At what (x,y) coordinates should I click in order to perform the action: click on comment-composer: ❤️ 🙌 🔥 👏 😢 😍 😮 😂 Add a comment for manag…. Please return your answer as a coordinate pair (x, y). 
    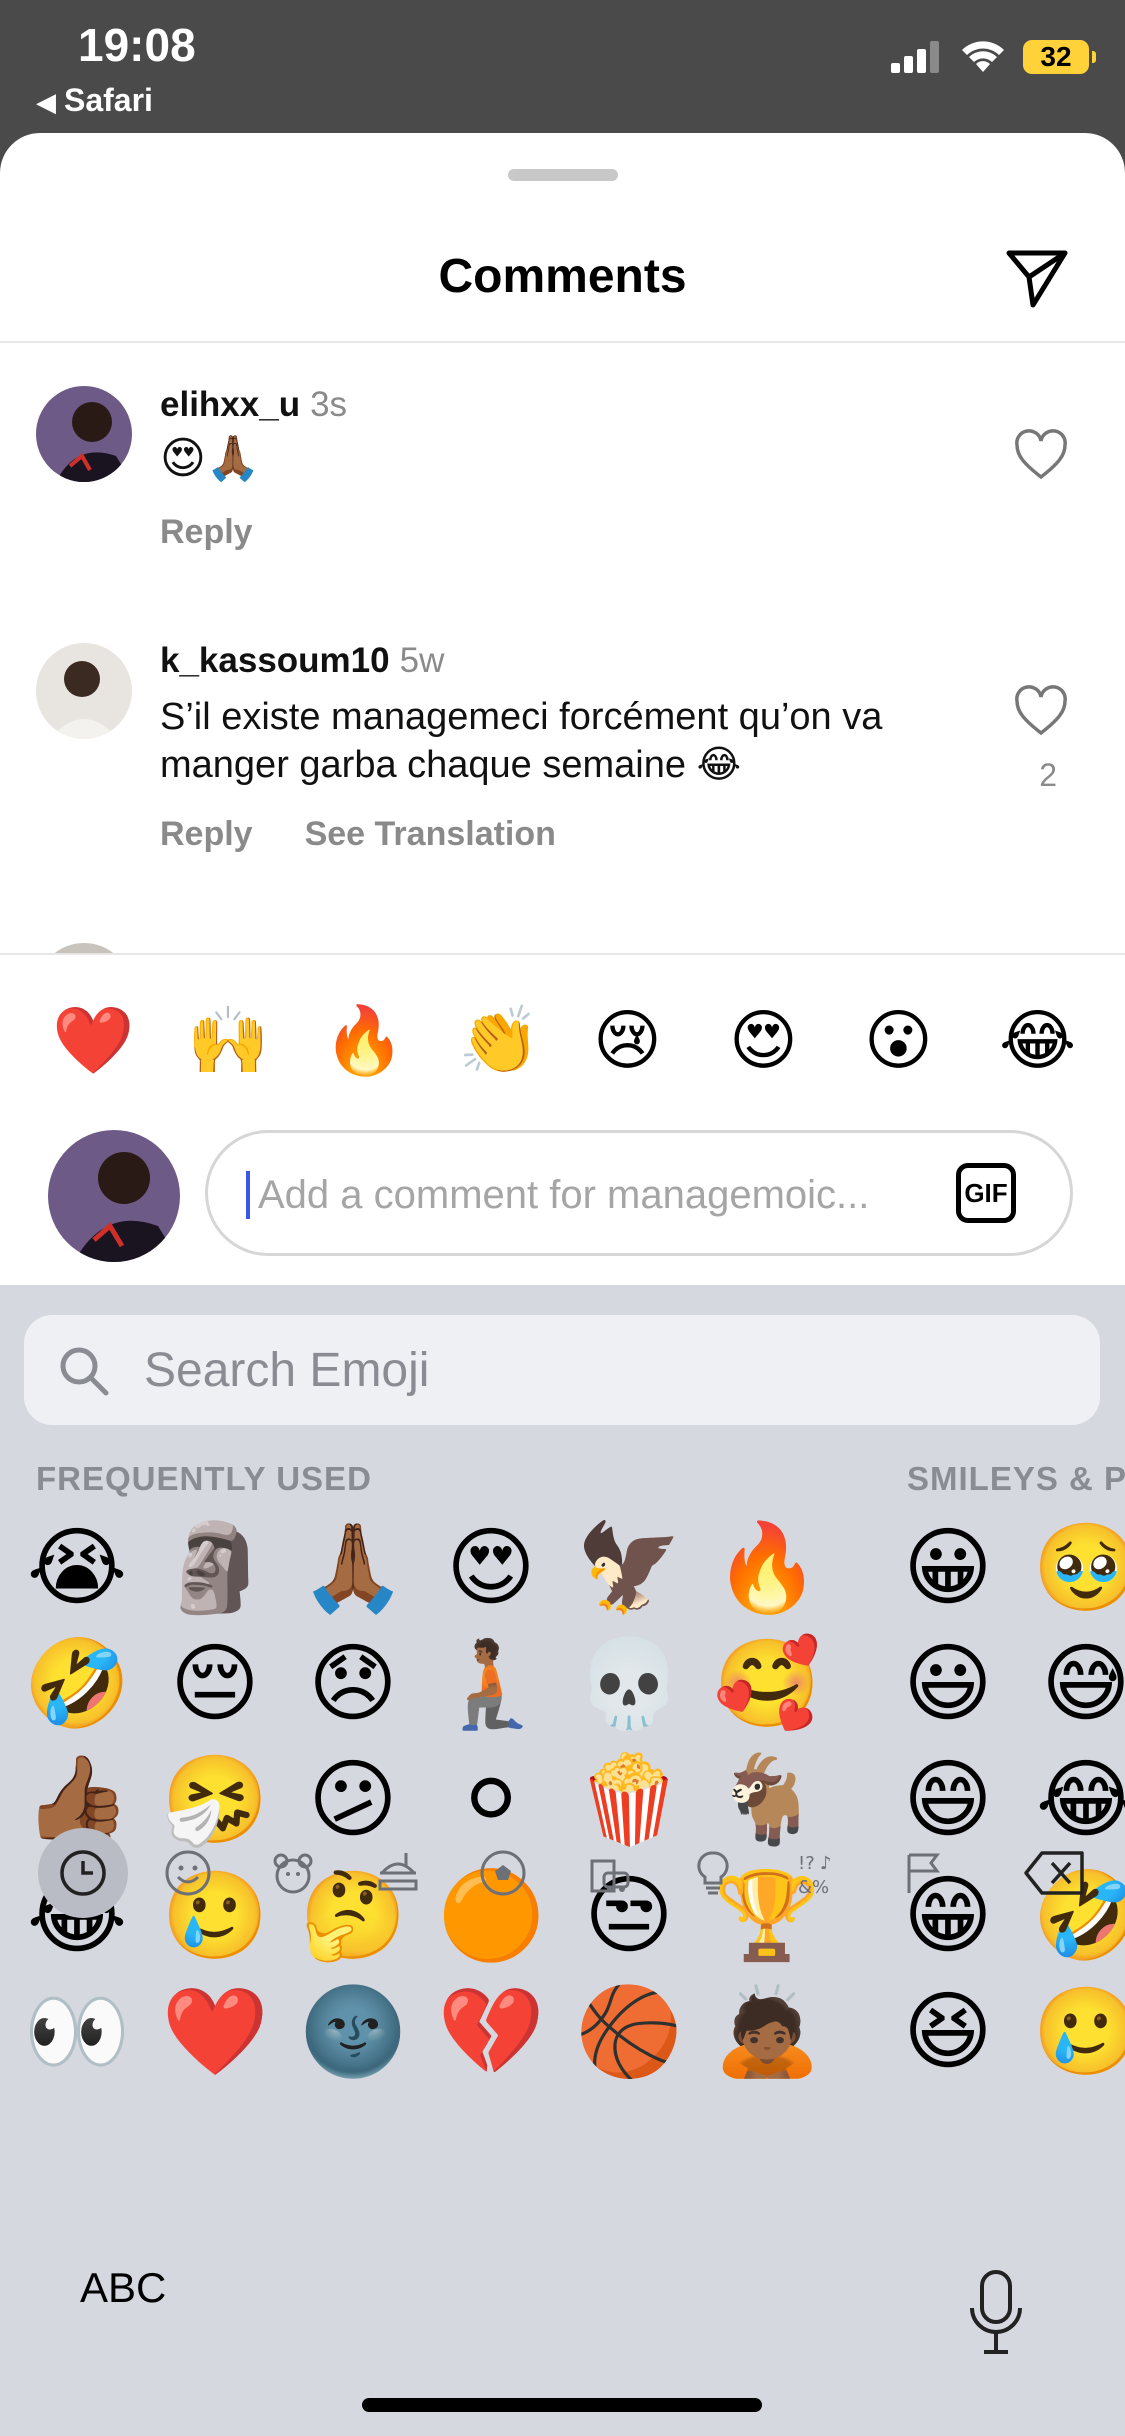
    Looking at the image, I should click on (562, 1120).